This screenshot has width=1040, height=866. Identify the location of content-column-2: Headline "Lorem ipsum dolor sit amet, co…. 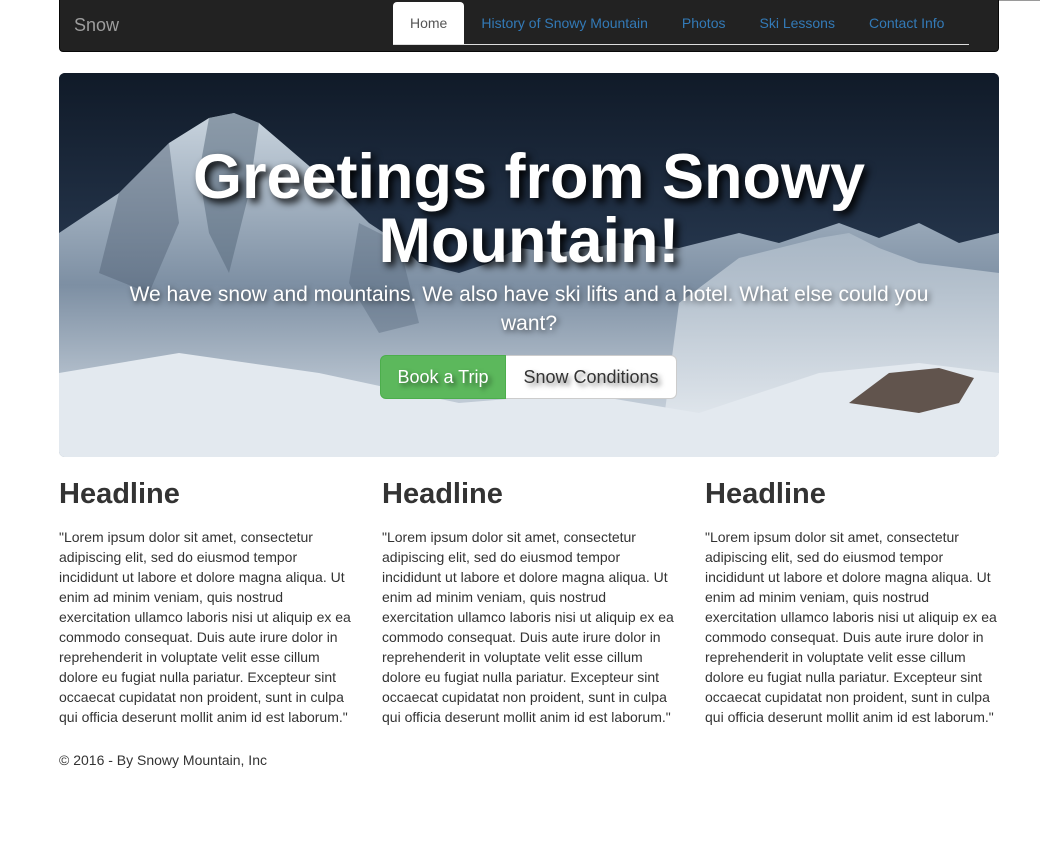
(529, 601).